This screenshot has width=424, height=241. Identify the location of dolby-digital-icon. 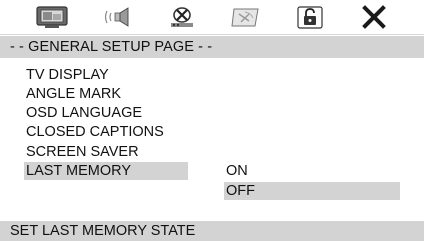
(182, 17).